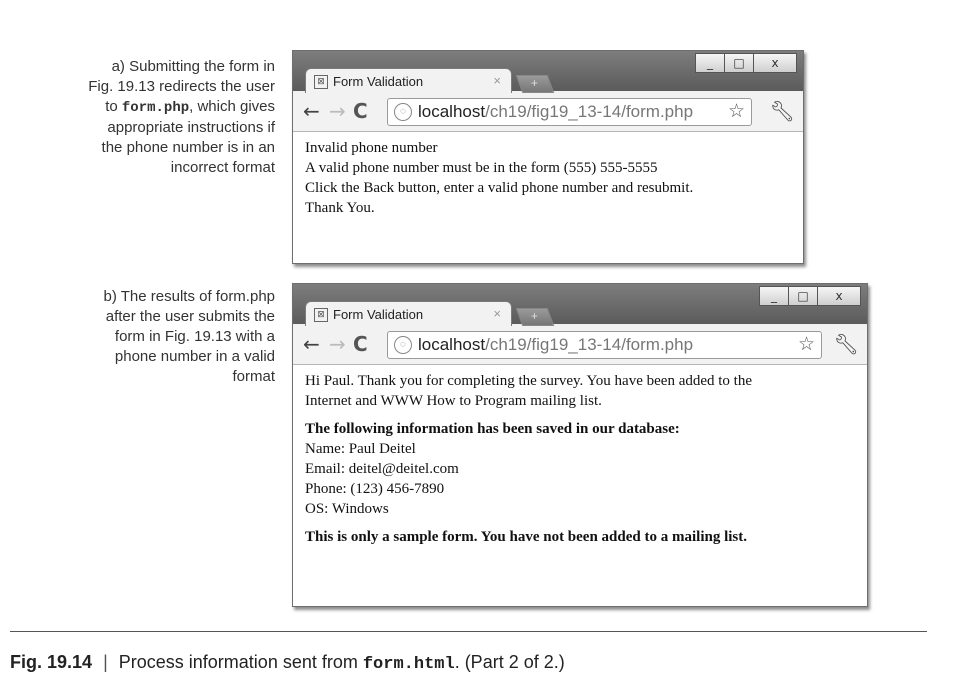 This screenshot has width=970, height=699. Describe the element at coordinates (375, 489) in the screenshot. I see `field-phone: Phone: (123) 456-7890` at that location.